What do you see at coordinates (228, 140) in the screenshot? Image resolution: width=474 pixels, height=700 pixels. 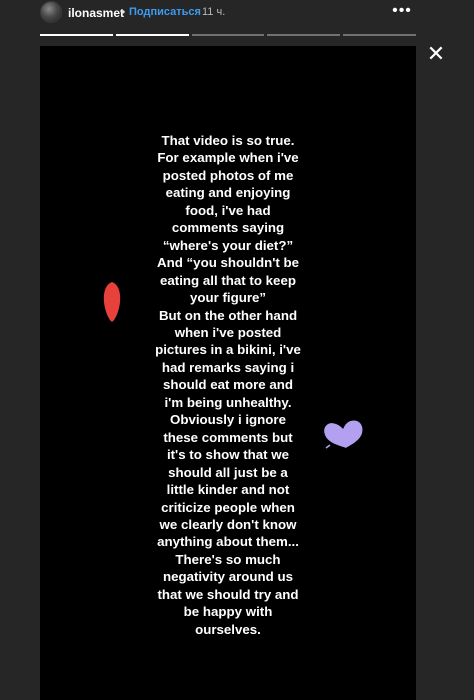 I see `story-text-line: That video is so true.` at bounding box center [228, 140].